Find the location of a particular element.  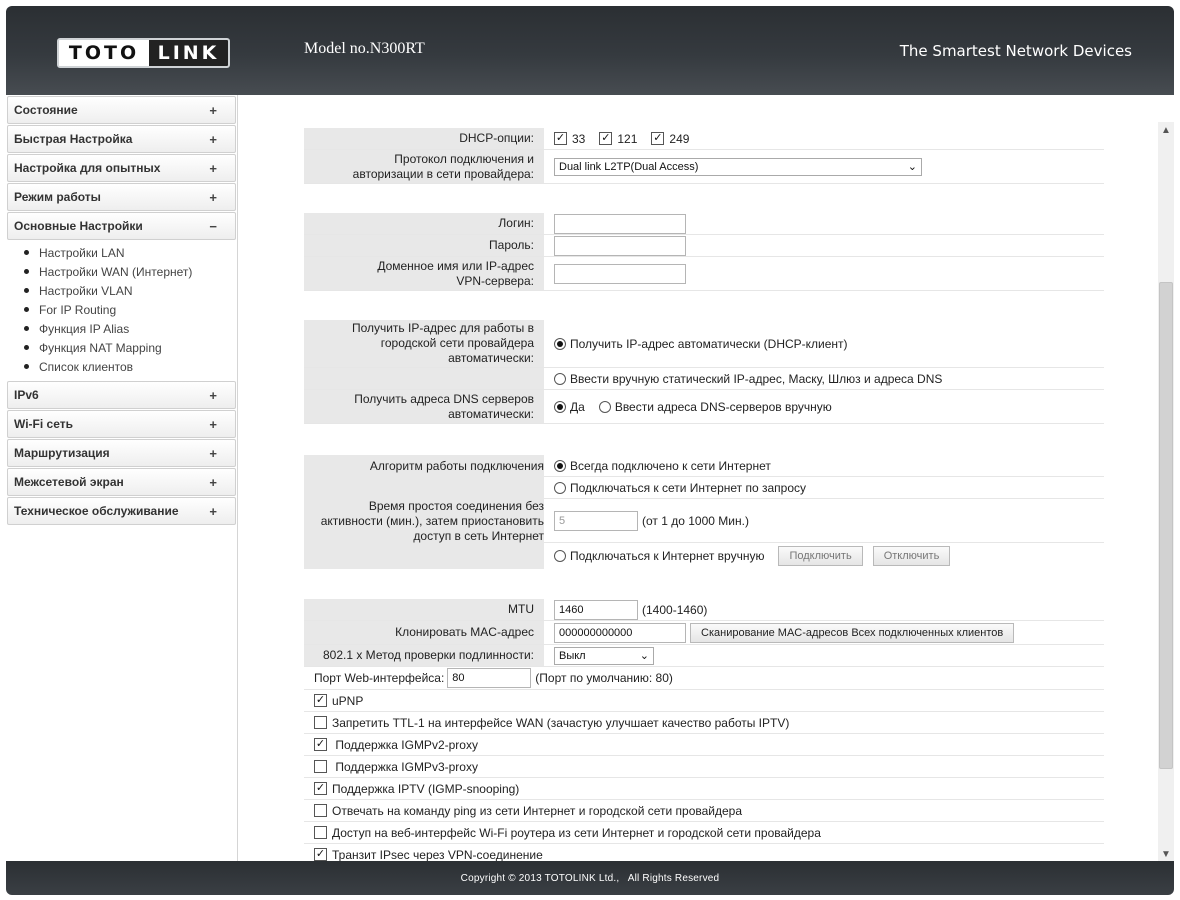

check-upnp: ✓ uPNP is located at coordinates (338, 700).